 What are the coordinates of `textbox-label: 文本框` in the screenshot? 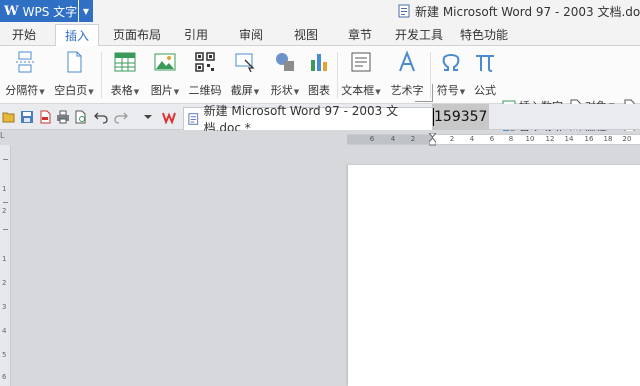 It's located at (358, 90).